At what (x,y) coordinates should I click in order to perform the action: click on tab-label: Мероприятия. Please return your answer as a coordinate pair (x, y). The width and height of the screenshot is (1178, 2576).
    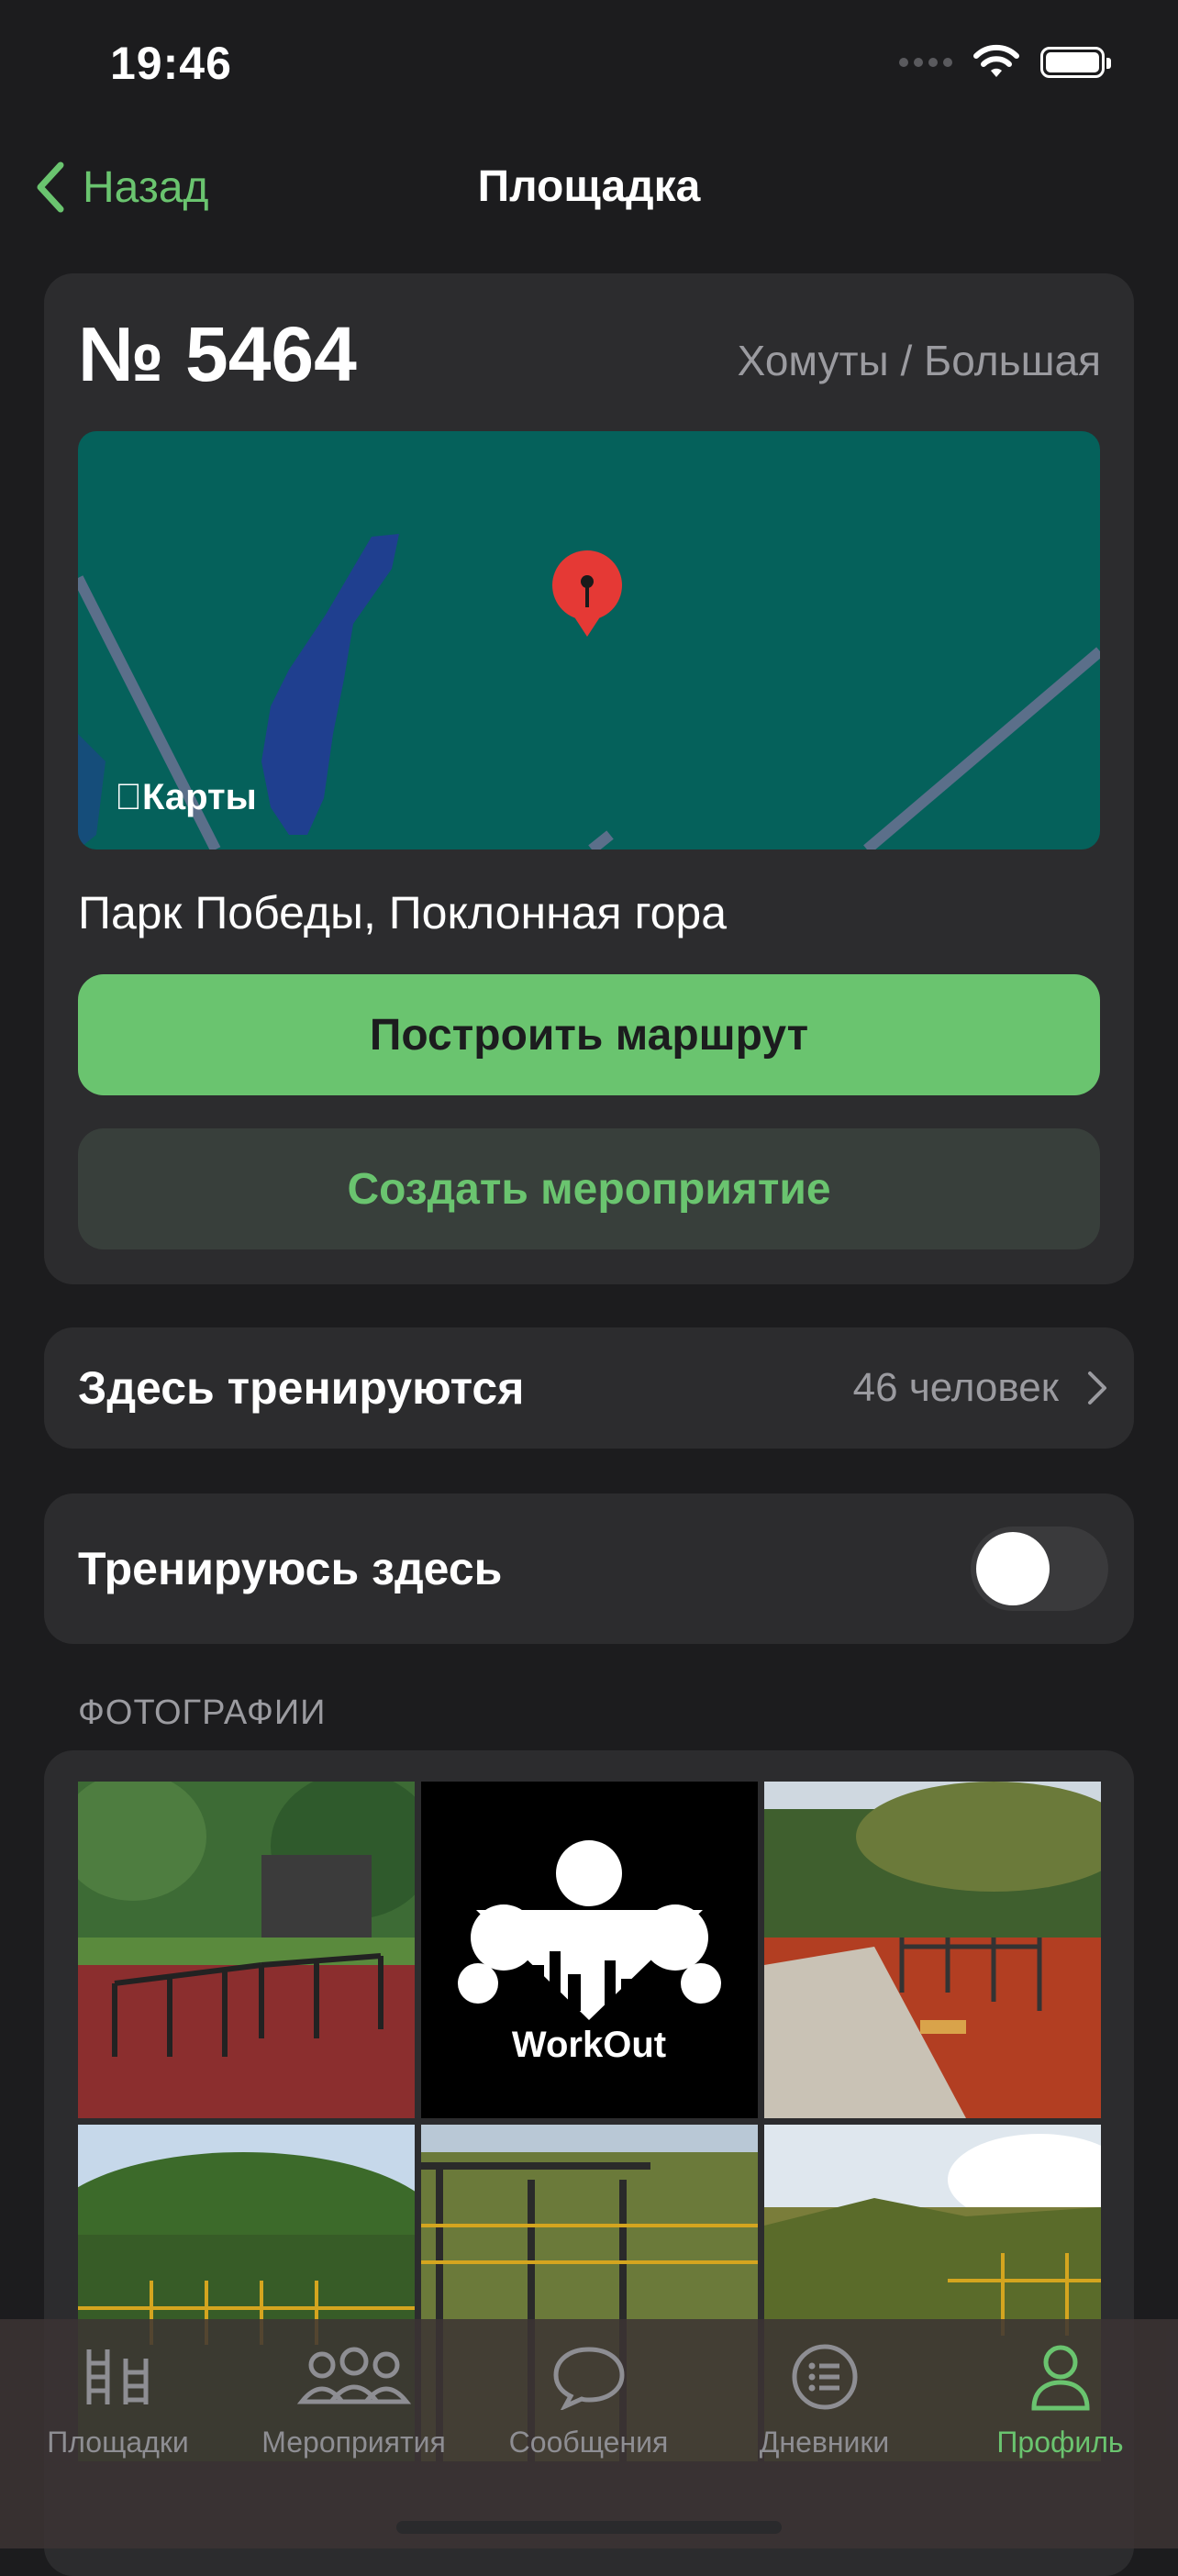
    Looking at the image, I should click on (354, 2442).